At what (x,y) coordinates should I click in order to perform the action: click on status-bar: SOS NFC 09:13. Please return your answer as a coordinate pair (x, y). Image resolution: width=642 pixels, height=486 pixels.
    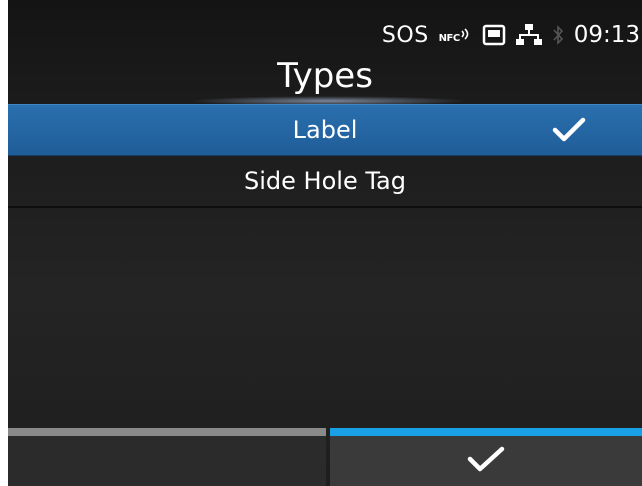
    Looking at the image, I should click on (512, 35).